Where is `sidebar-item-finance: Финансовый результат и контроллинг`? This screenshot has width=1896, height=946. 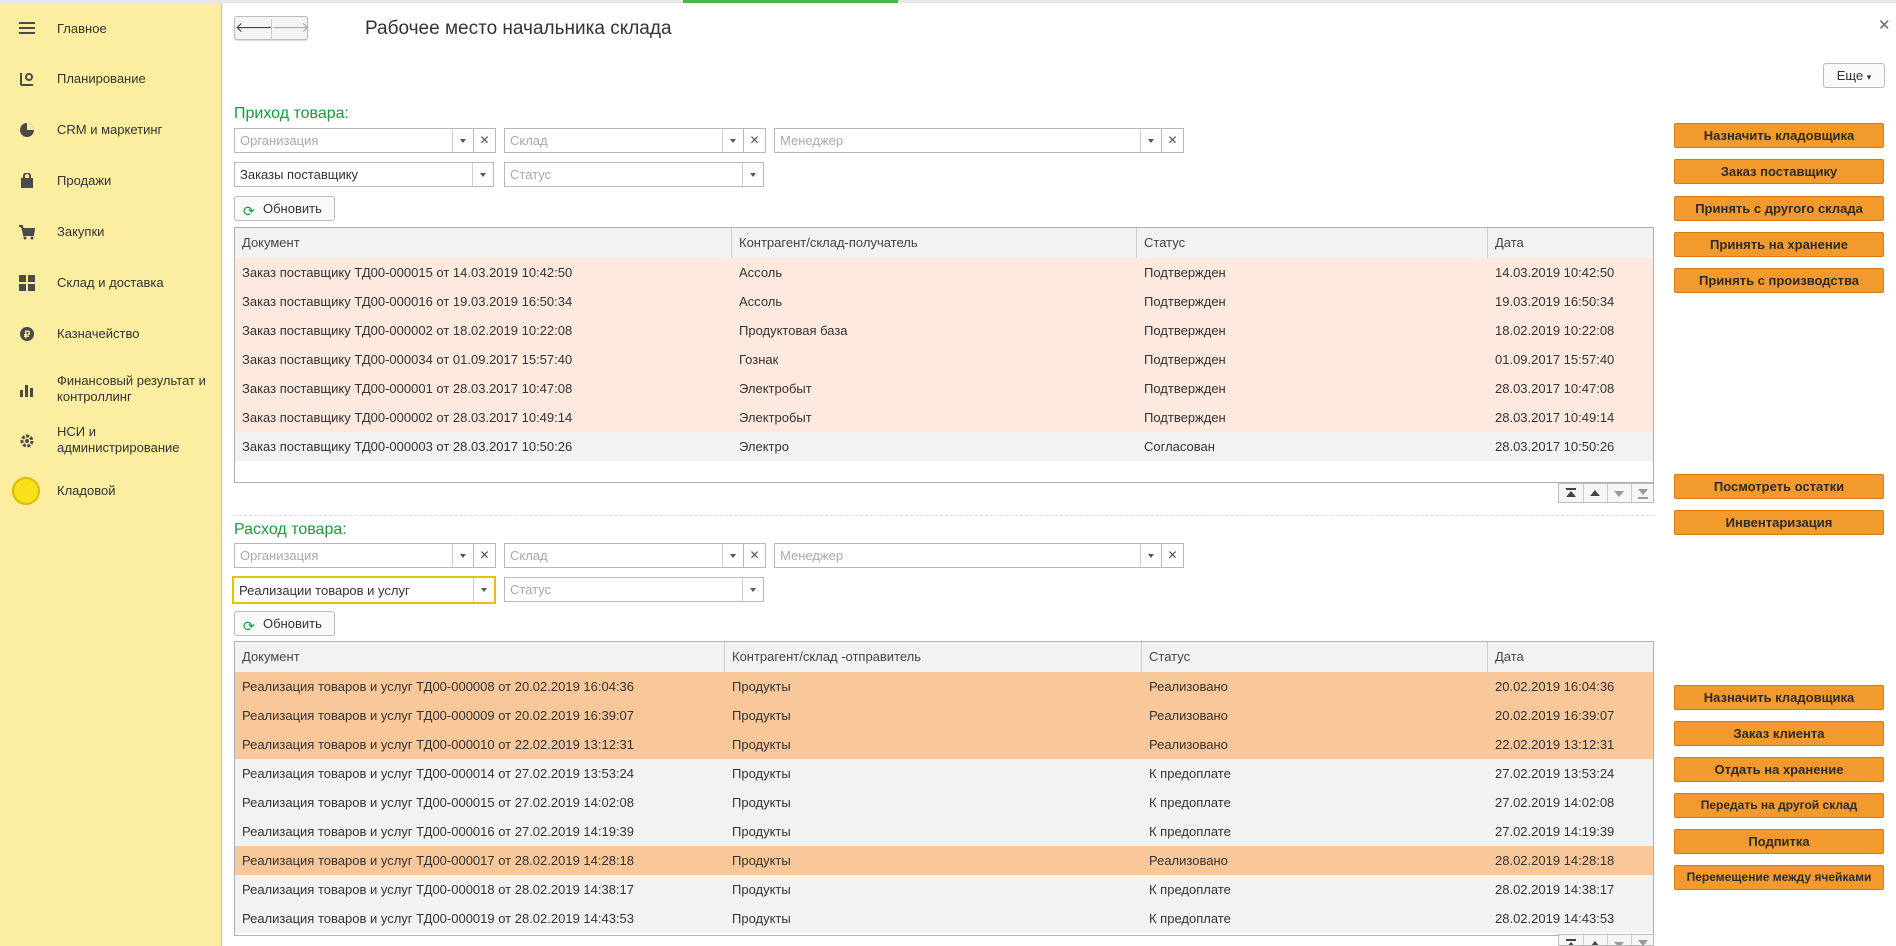 sidebar-item-finance: Финансовый результат и контроллинг is located at coordinates (111, 390).